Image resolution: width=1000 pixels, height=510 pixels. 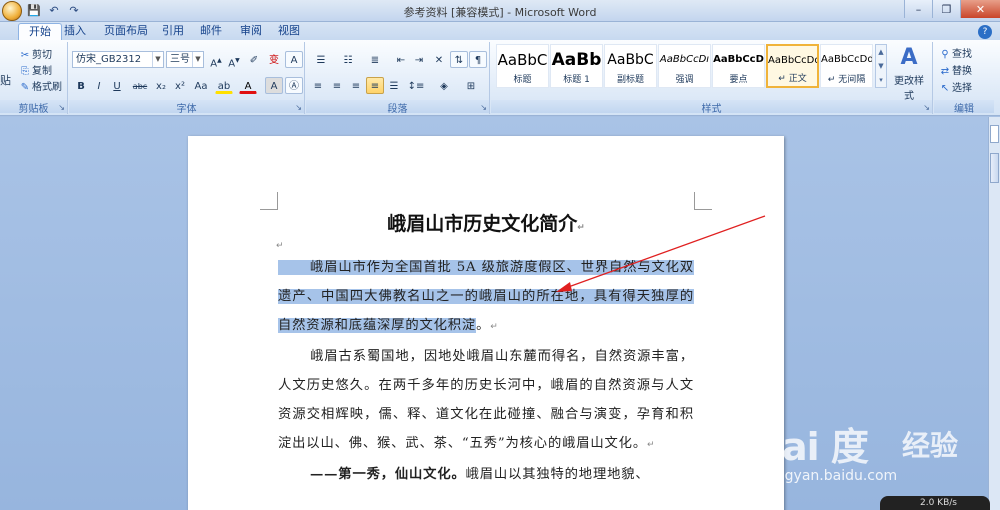 What do you see at coordinates (81, 85) in the screenshot?
I see `bold-icon: B` at bounding box center [81, 85].